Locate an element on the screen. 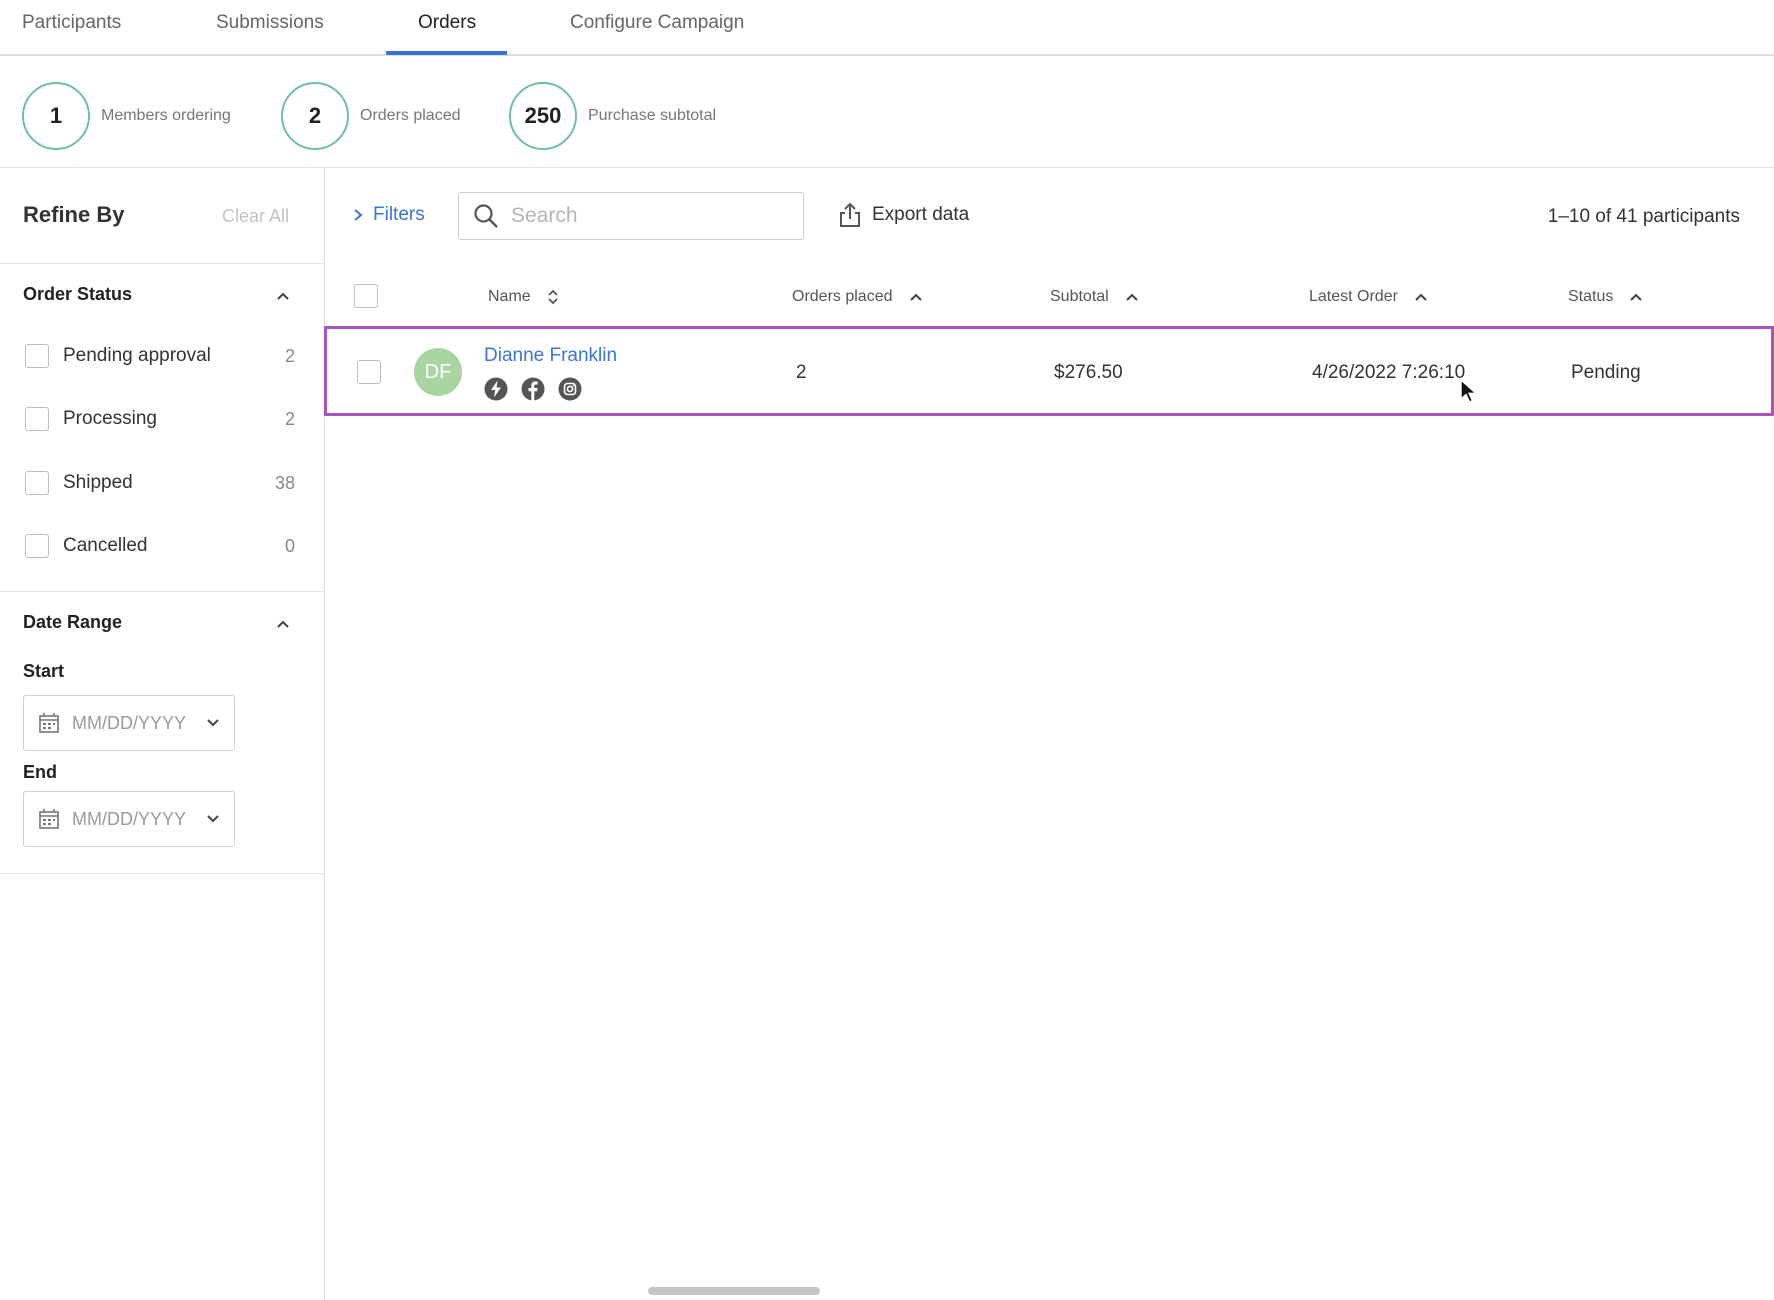  stat-label: Orders placed is located at coordinates (410, 115).